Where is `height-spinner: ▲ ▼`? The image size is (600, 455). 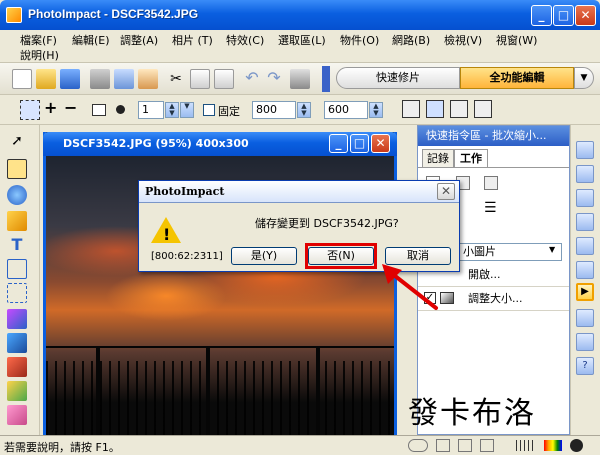 height-spinner: ▲ ▼ is located at coordinates (376, 110).